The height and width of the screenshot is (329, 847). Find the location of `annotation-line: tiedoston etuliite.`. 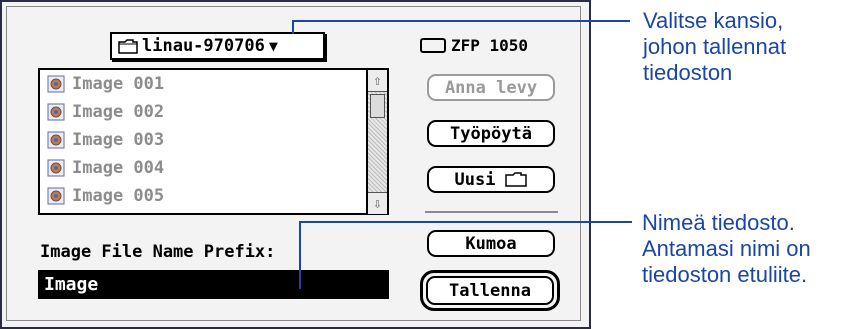

annotation-line: tiedoston etuliite. is located at coordinates (725, 274).